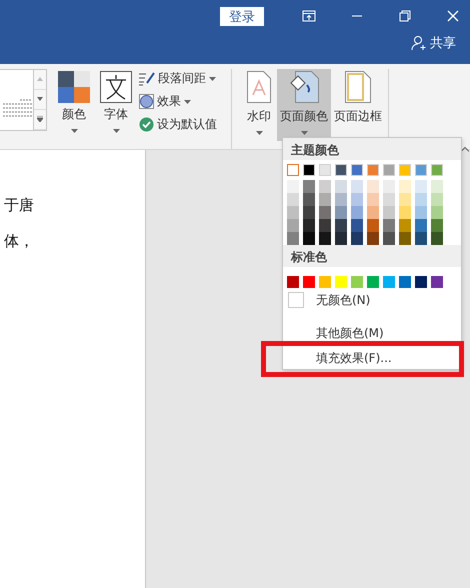 The height and width of the screenshot is (588, 470). What do you see at coordinates (465, 149) in the screenshot?
I see `collapse-ribbon-icon` at bounding box center [465, 149].